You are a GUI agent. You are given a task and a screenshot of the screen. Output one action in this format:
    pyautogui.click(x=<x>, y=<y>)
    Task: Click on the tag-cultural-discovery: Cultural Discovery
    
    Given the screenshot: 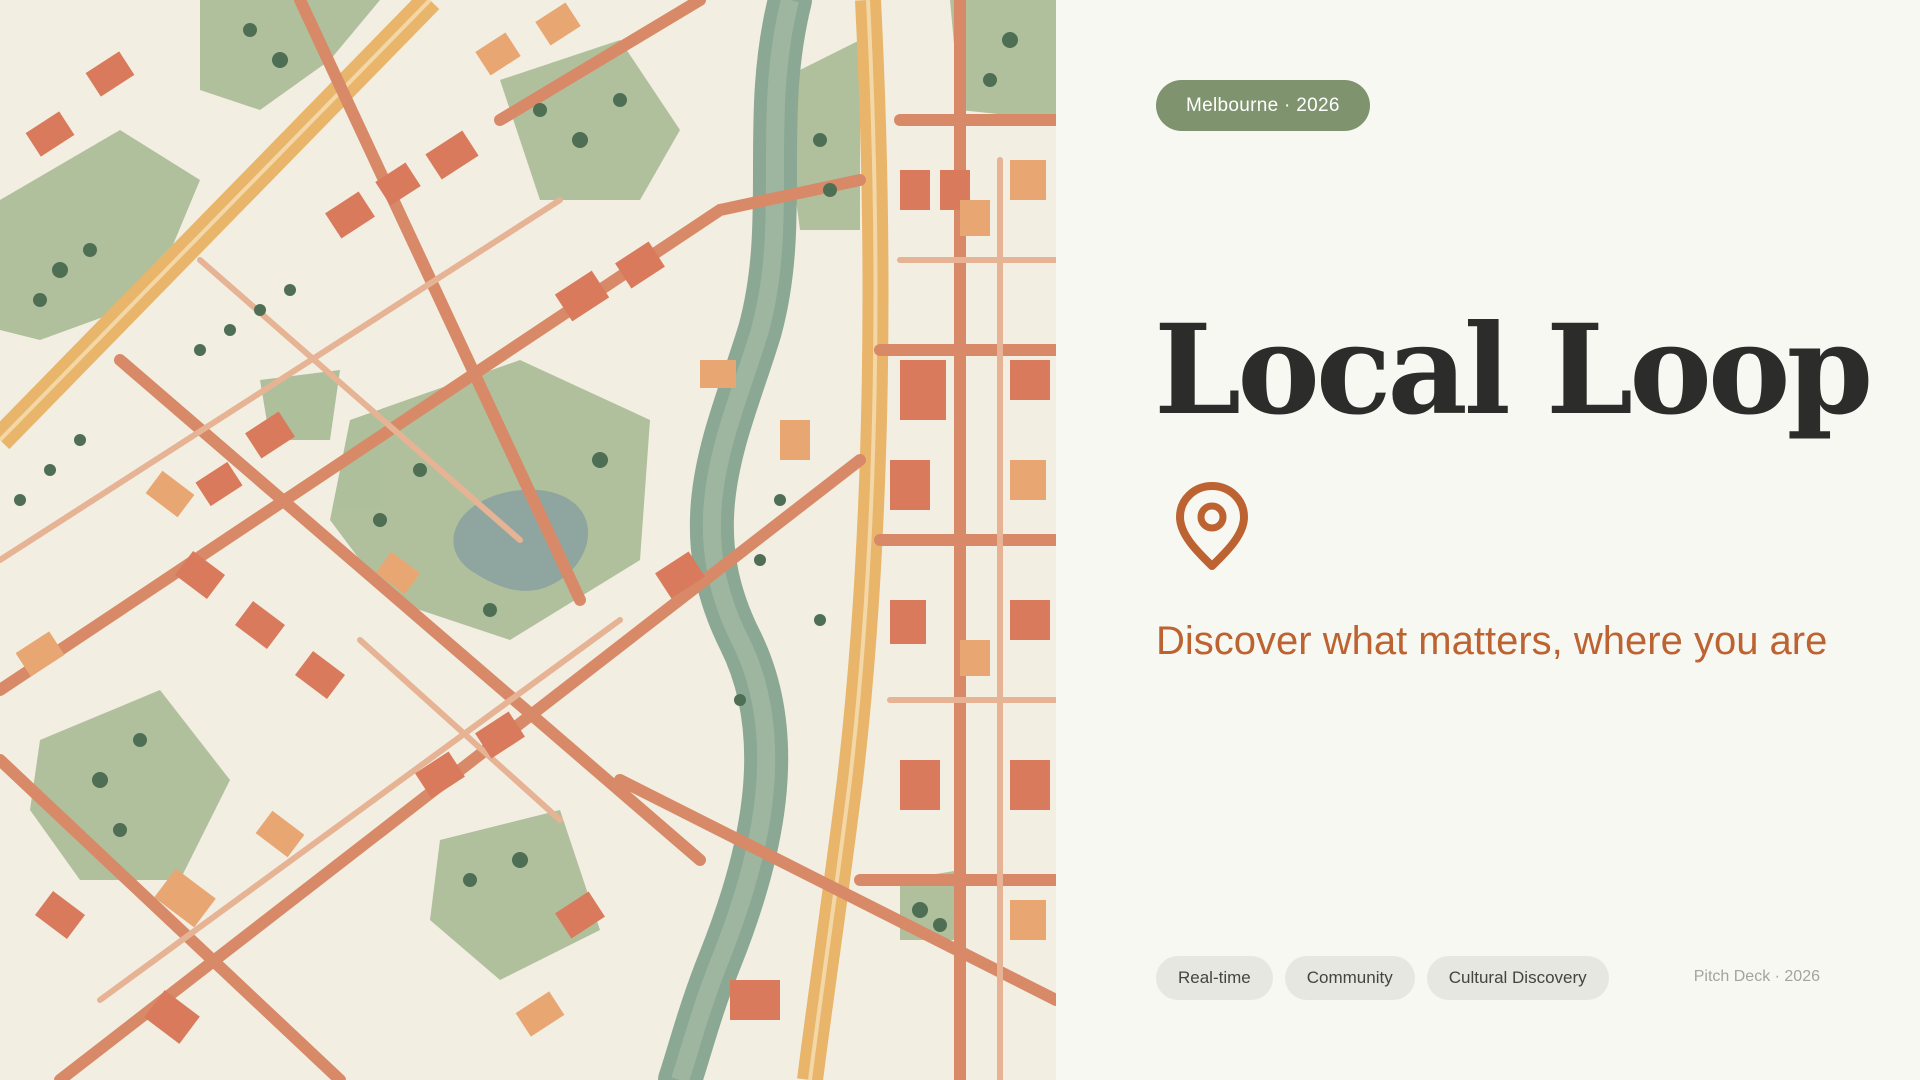 What is the action you would take?
    pyautogui.click(x=1517, y=978)
    